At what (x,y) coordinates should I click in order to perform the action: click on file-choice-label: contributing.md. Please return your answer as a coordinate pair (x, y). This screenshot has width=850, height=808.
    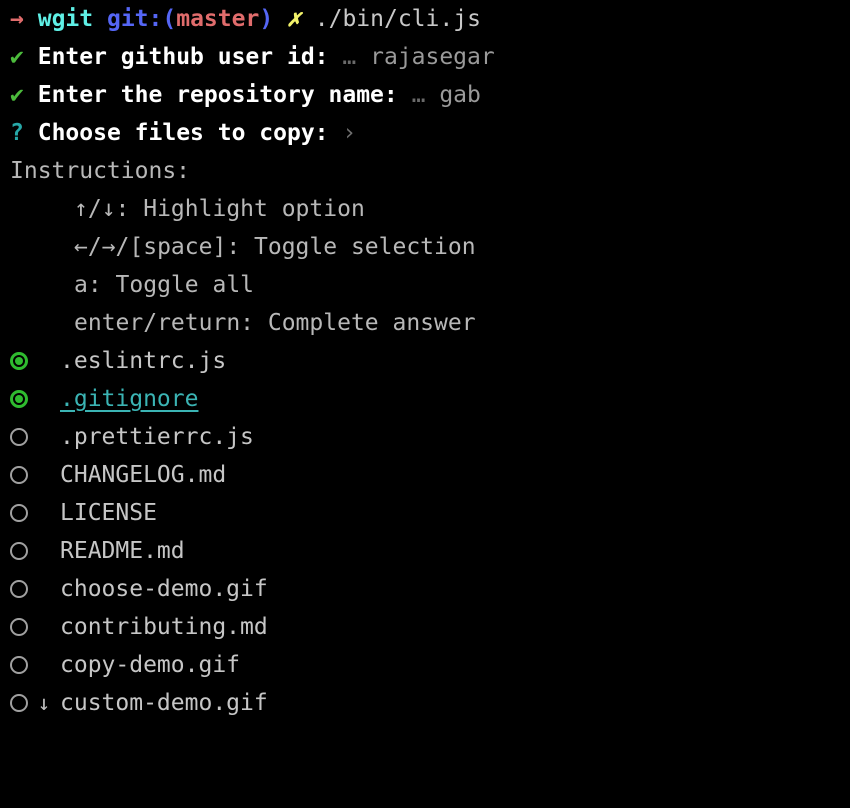
    Looking at the image, I should click on (164, 627).